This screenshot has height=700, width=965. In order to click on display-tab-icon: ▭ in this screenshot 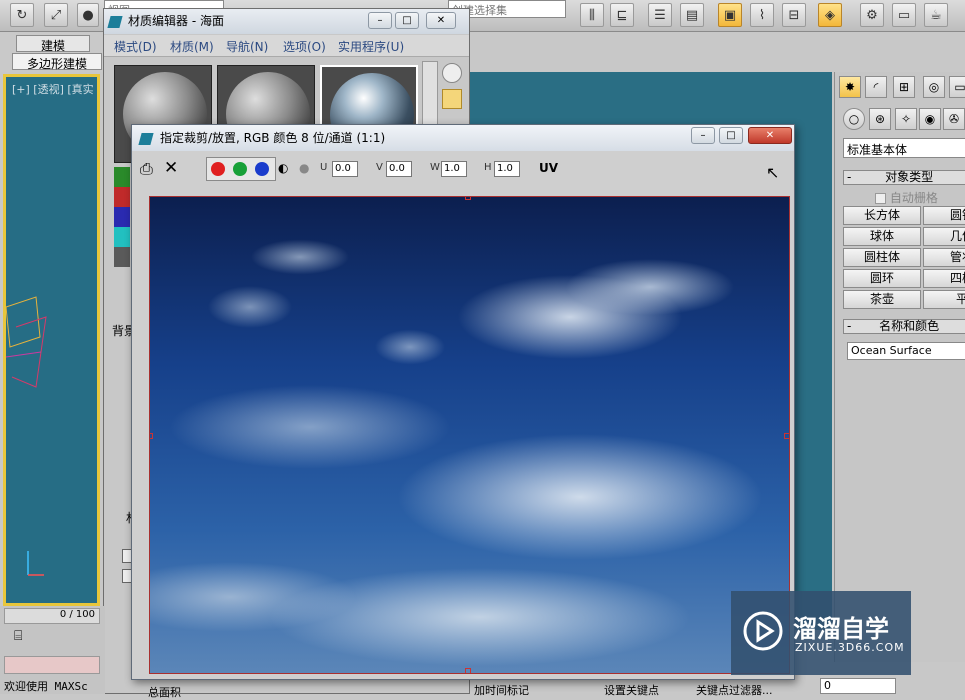, I will do `click(957, 87)`.